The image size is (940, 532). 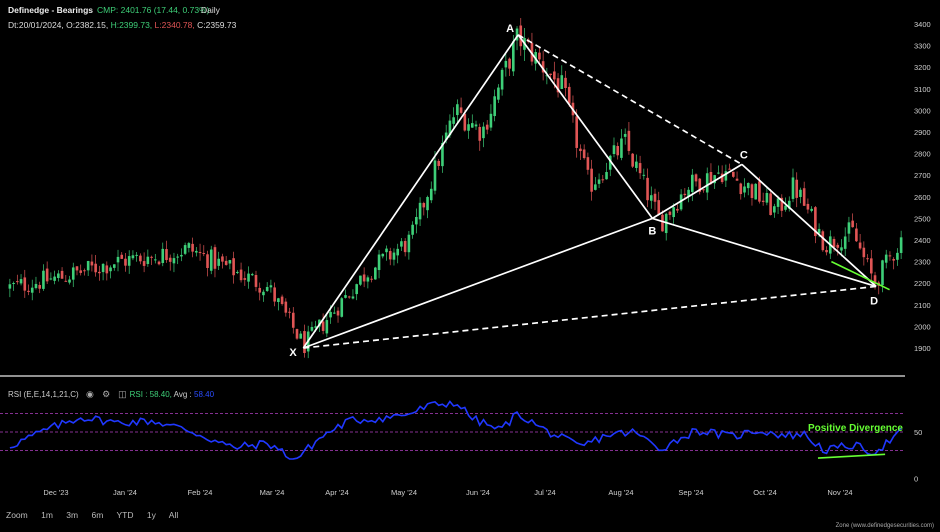 What do you see at coordinates (150, 394) in the screenshot?
I see `rsi-value: RSI : 58.40,` at bounding box center [150, 394].